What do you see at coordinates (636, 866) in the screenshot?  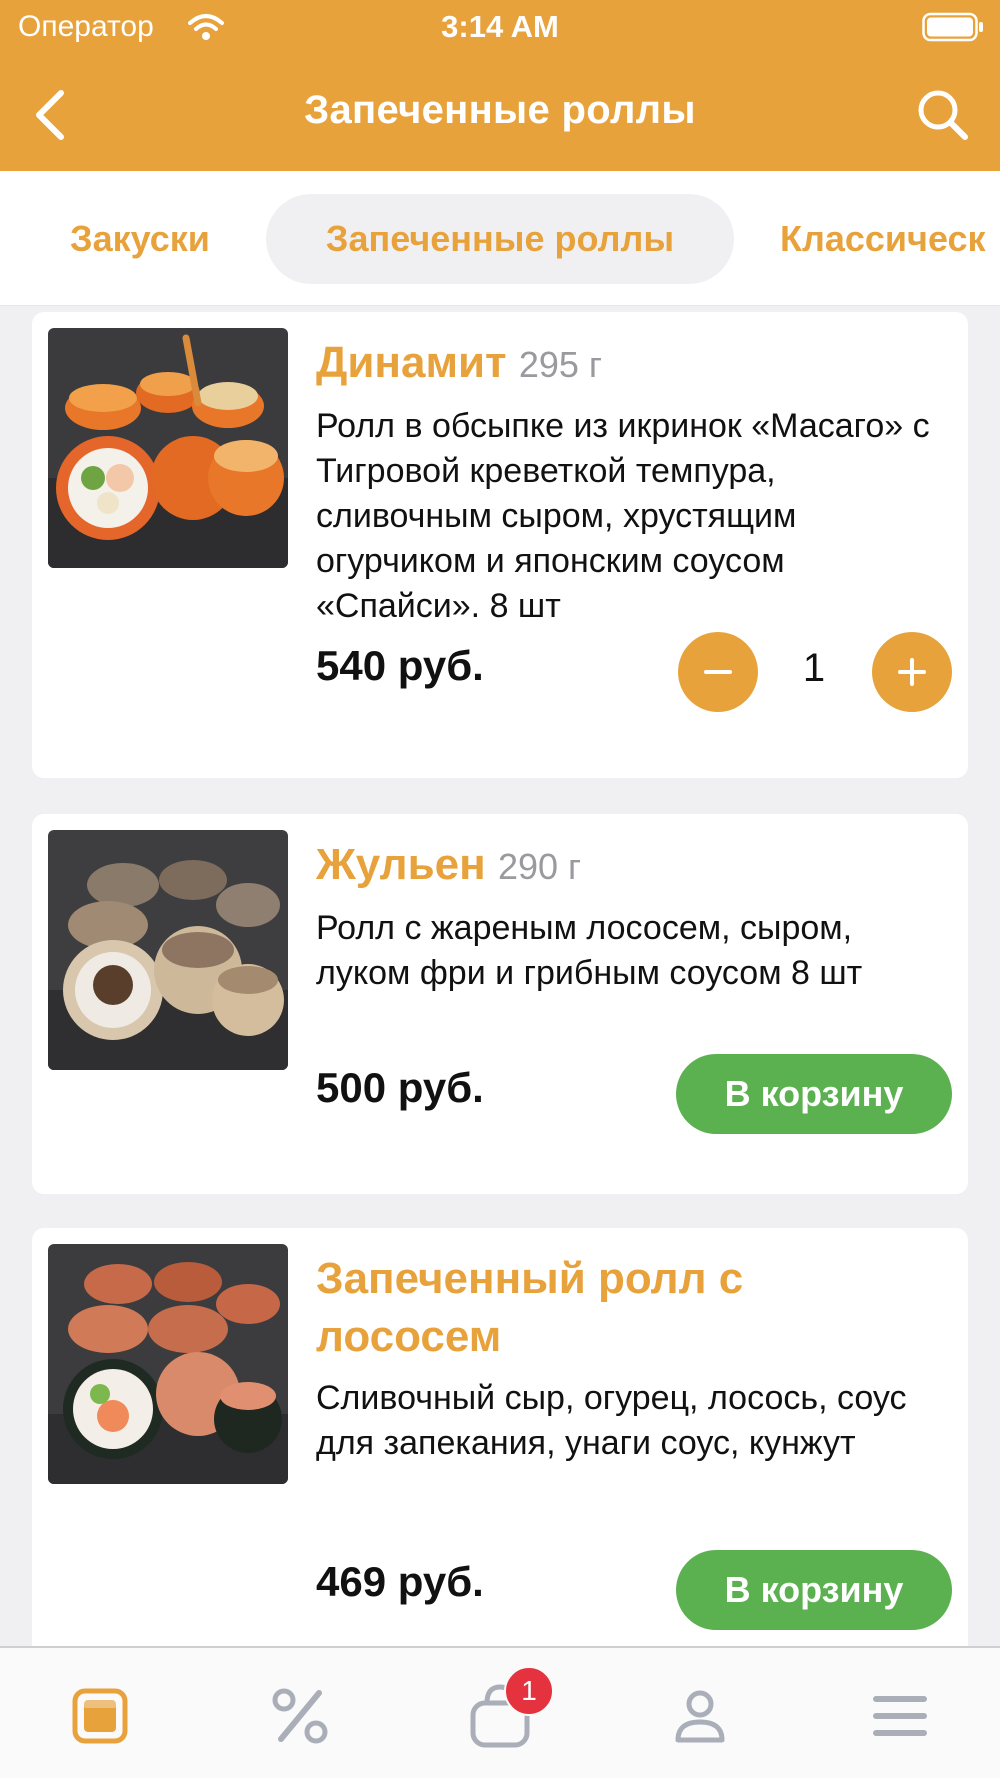 I see `product-title-line: Жульен 290 г` at bounding box center [636, 866].